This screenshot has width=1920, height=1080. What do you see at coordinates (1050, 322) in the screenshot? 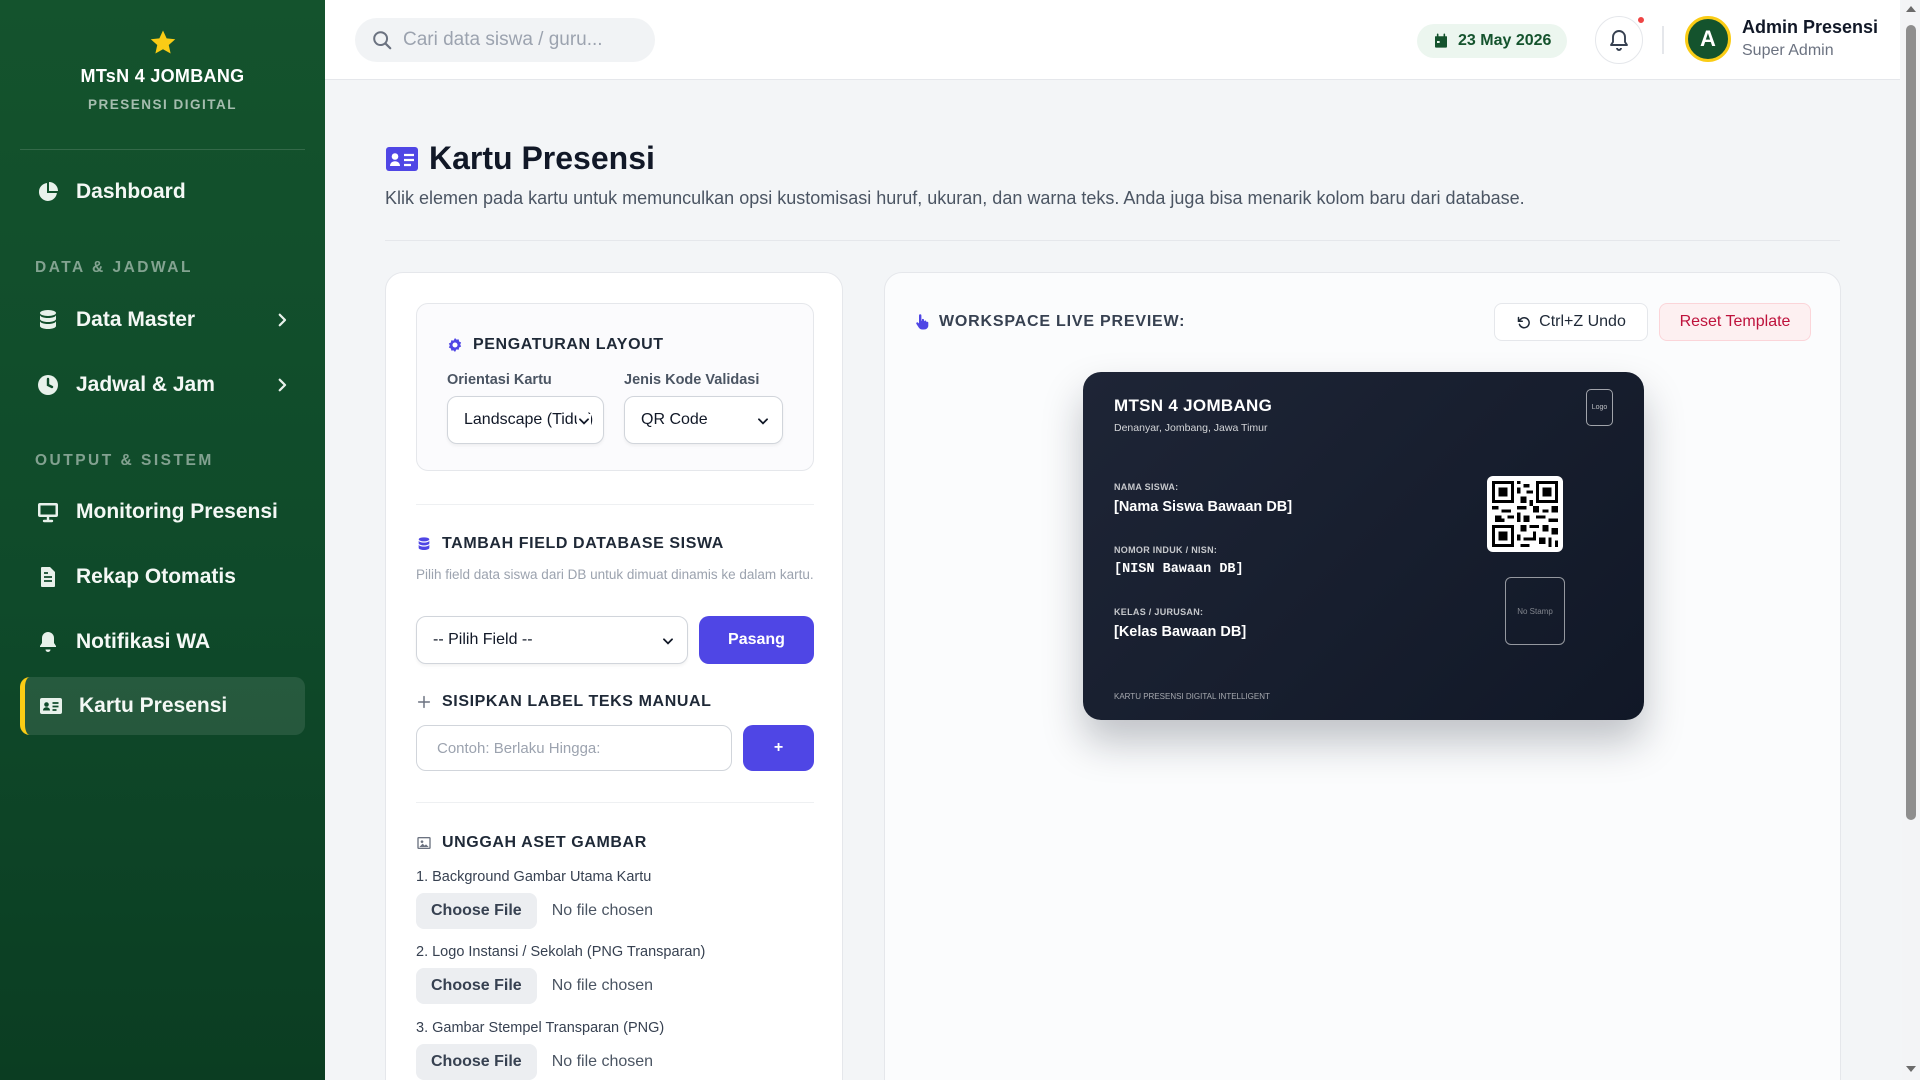
I see `workspace-label: WORKSPACE LIVE PREVIEW:` at bounding box center [1050, 322].